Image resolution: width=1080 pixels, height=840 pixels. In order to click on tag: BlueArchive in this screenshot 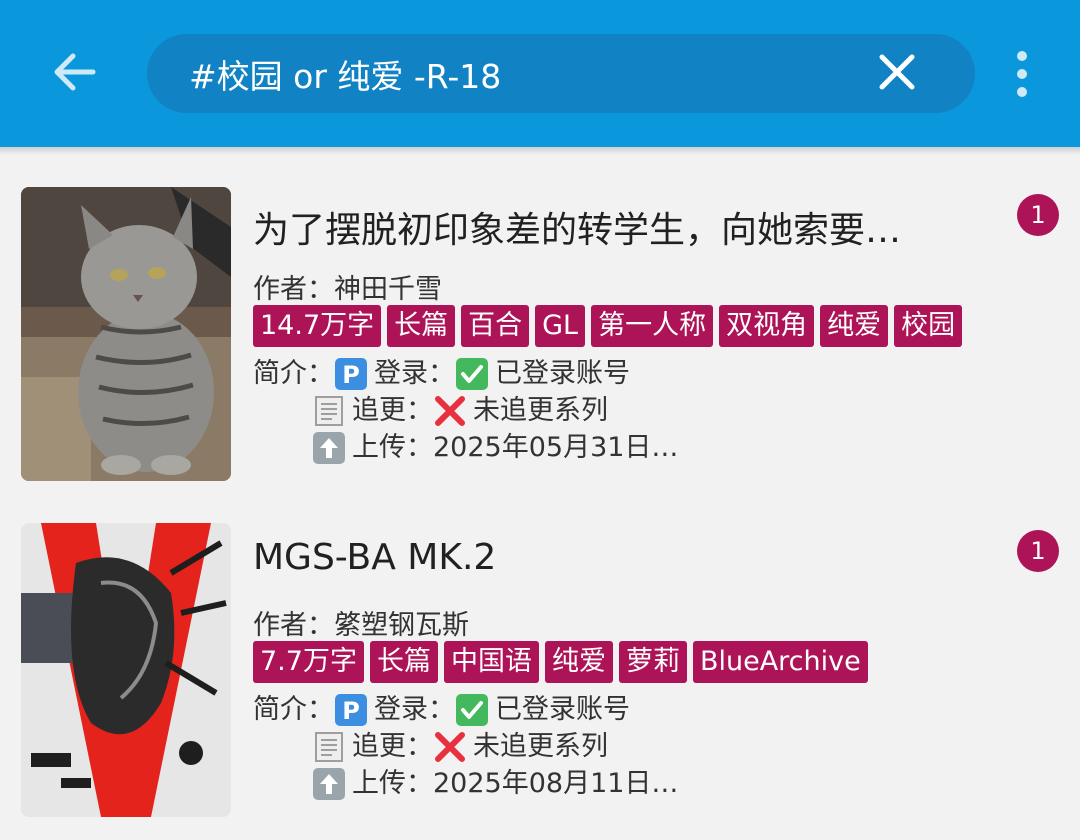, I will do `click(780, 662)`.